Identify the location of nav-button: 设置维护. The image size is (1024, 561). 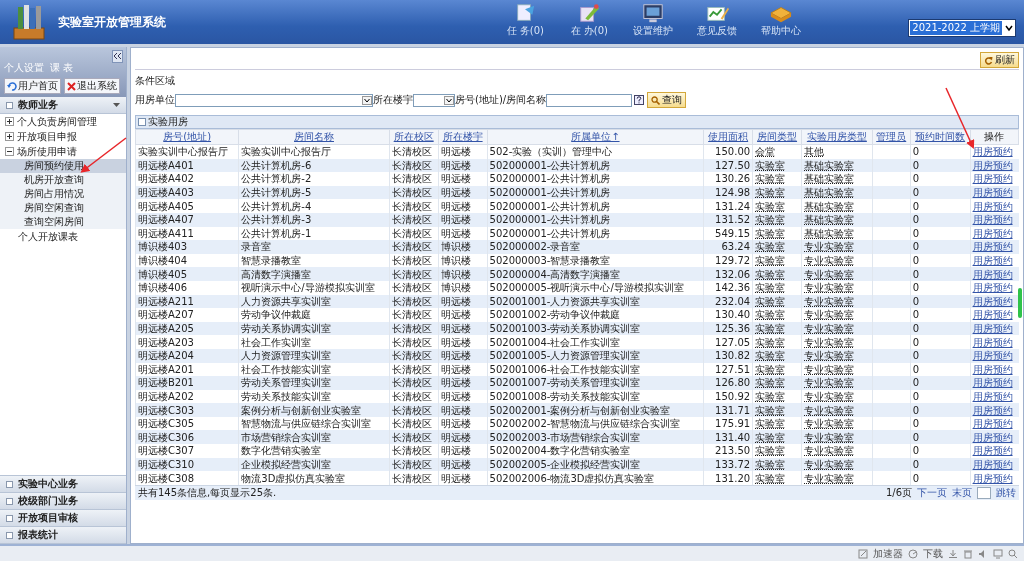
(653, 22).